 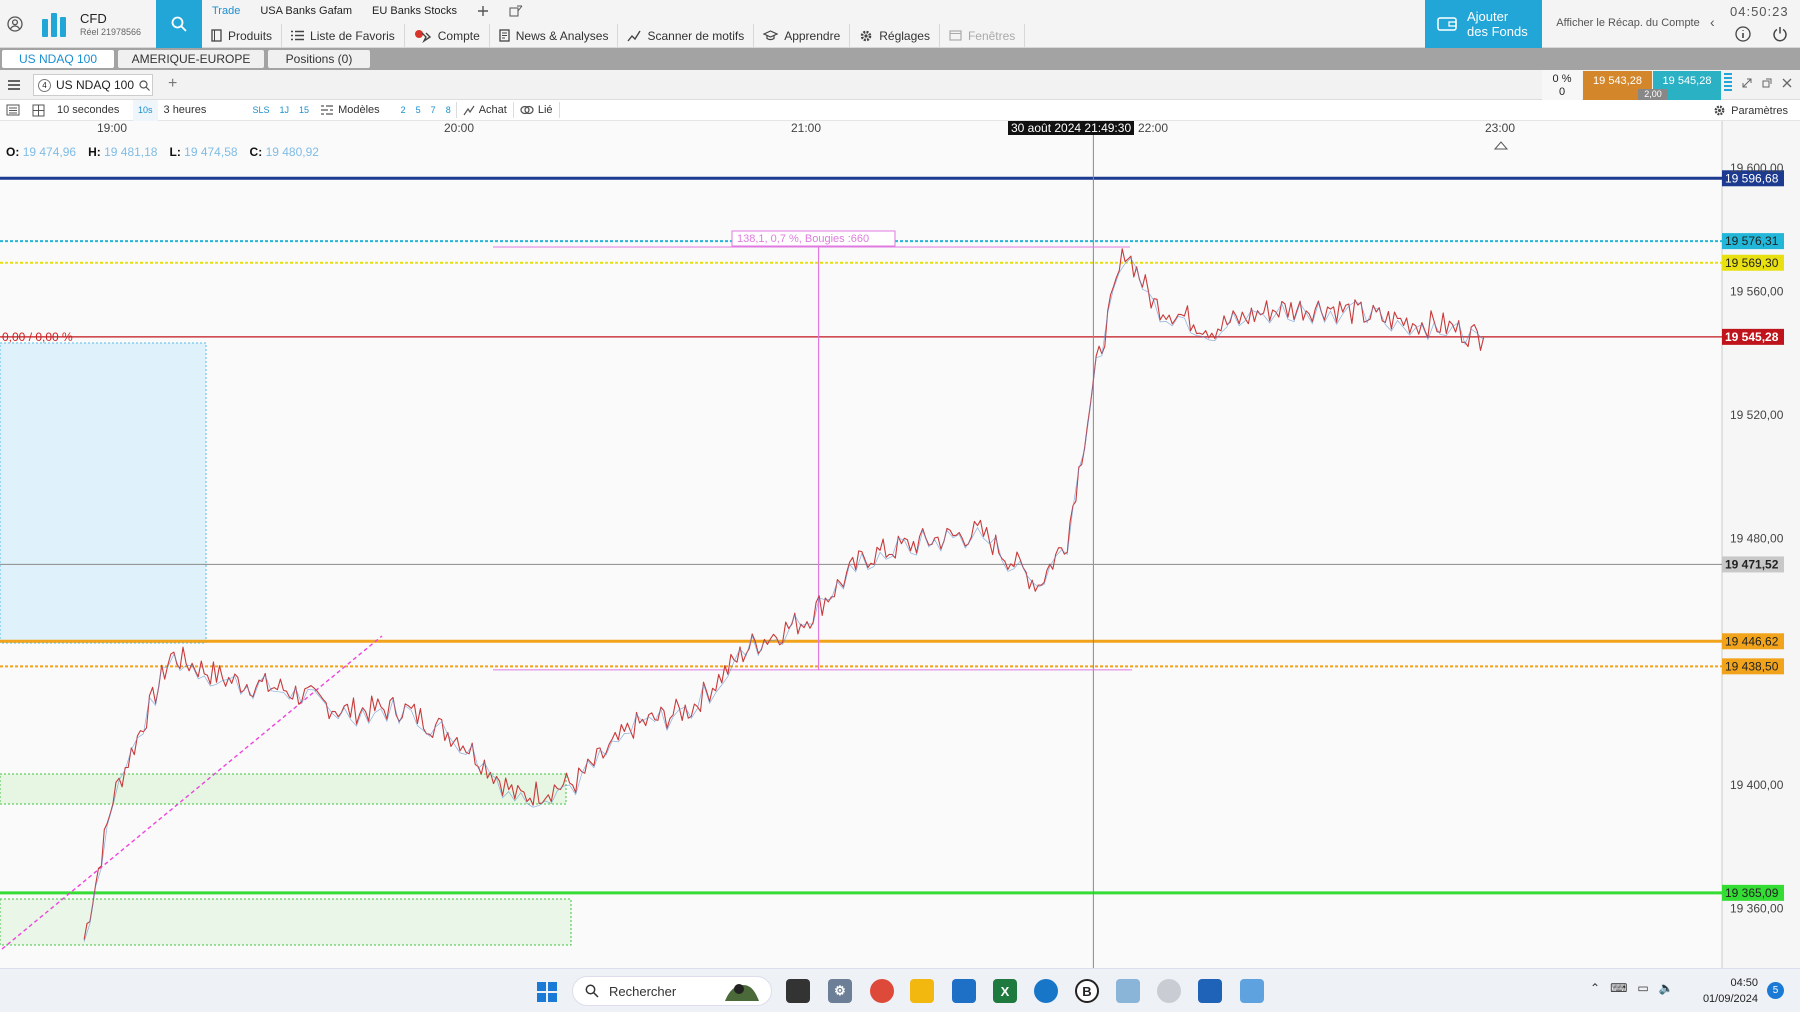 I want to click on menu-compte: Compte, so click(x=447, y=35).